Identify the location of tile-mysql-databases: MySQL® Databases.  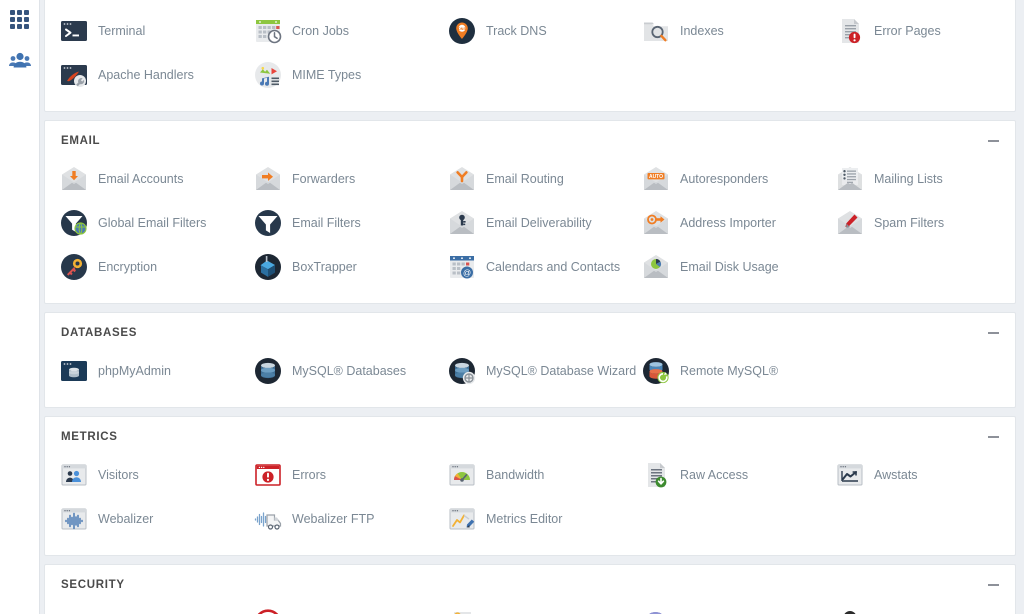
(336, 371).